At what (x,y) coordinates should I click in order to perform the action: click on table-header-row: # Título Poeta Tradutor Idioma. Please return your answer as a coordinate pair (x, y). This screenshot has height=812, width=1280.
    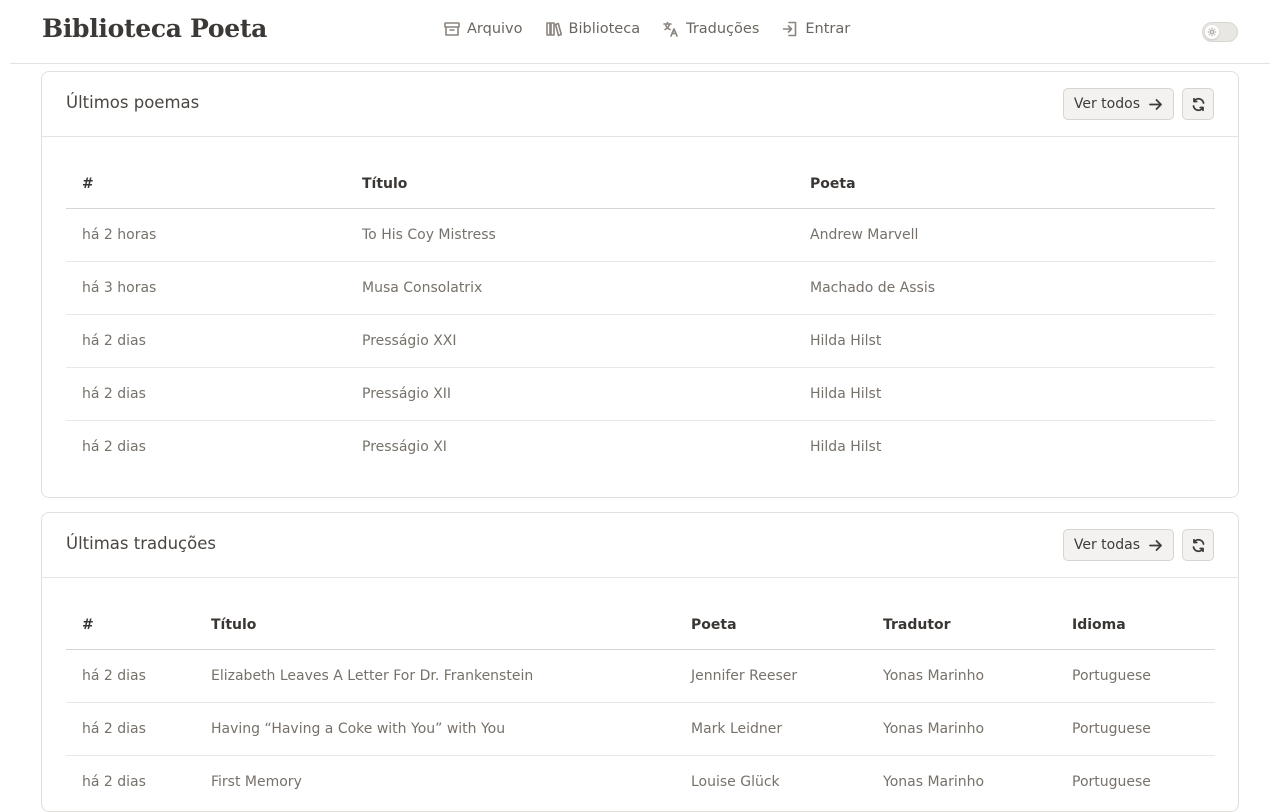
    Looking at the image, I should click on (640, 625).